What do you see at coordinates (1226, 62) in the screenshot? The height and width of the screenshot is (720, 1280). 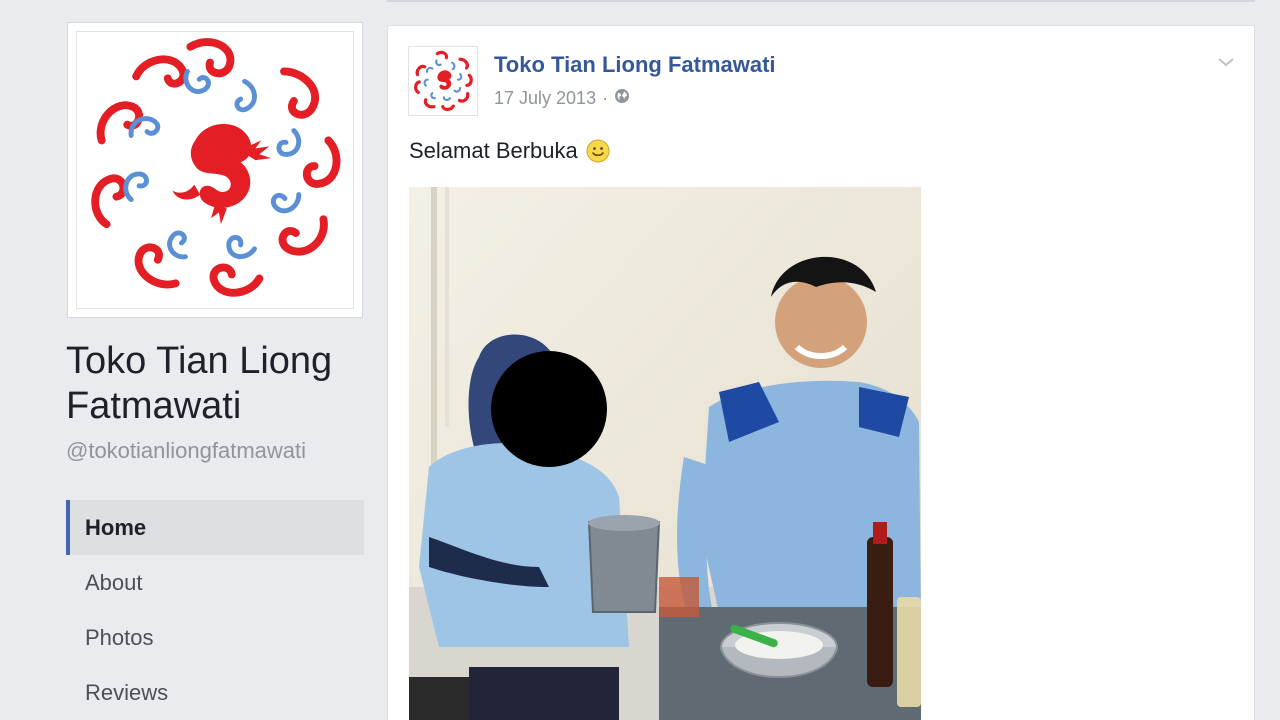 I see `chevron-down-icon` at bounding box center [1226, 62].